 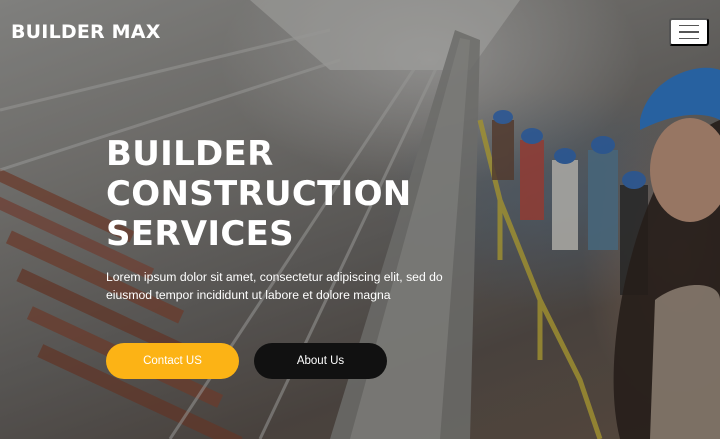 I want to click on hero-title-line: SERVICES, so click(x=200, y=234).